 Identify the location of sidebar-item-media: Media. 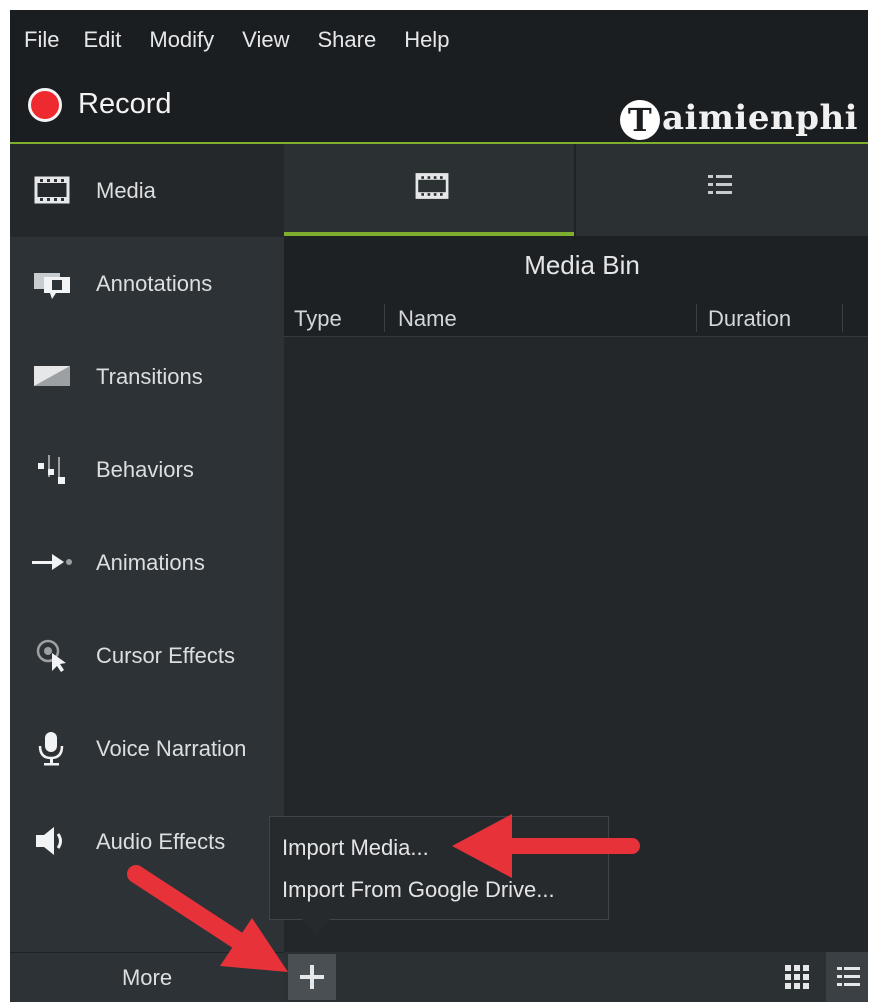
(147, 190).